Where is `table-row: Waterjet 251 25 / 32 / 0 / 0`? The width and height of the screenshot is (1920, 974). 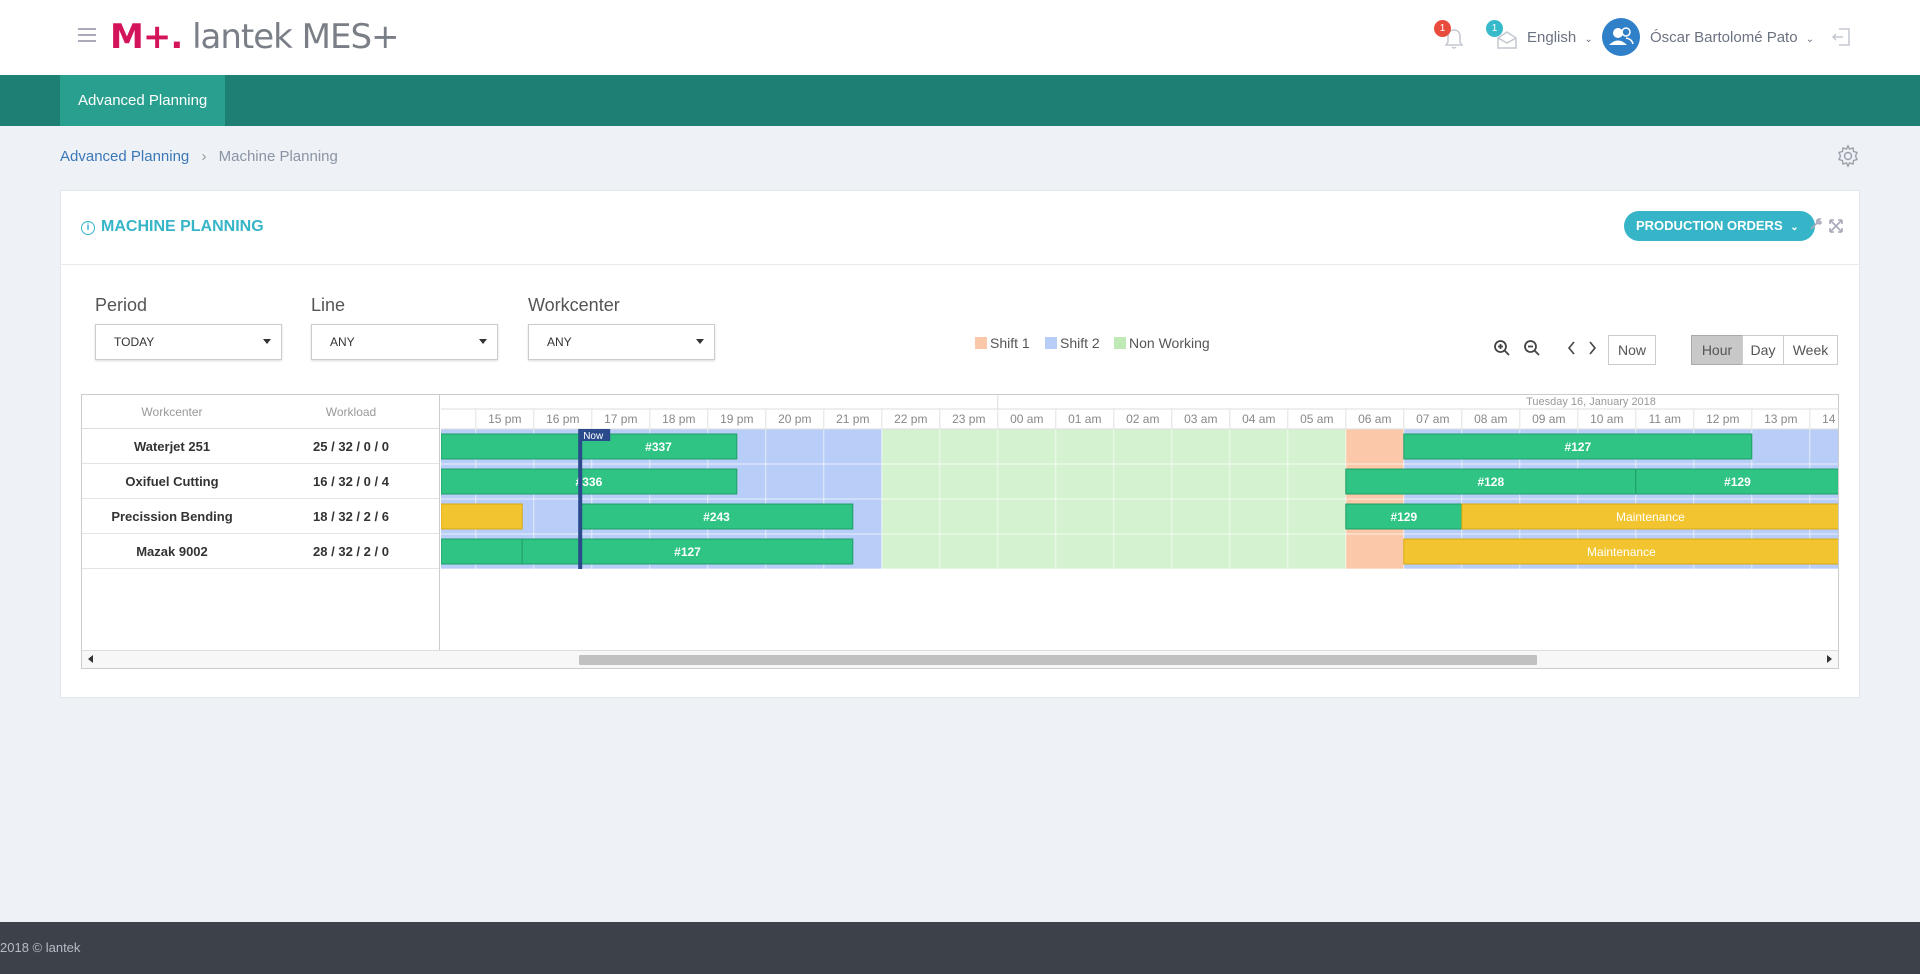 table-row: Waterjet 251 25 / 32 / 0 / 0 is located at coordinates (260, 446).